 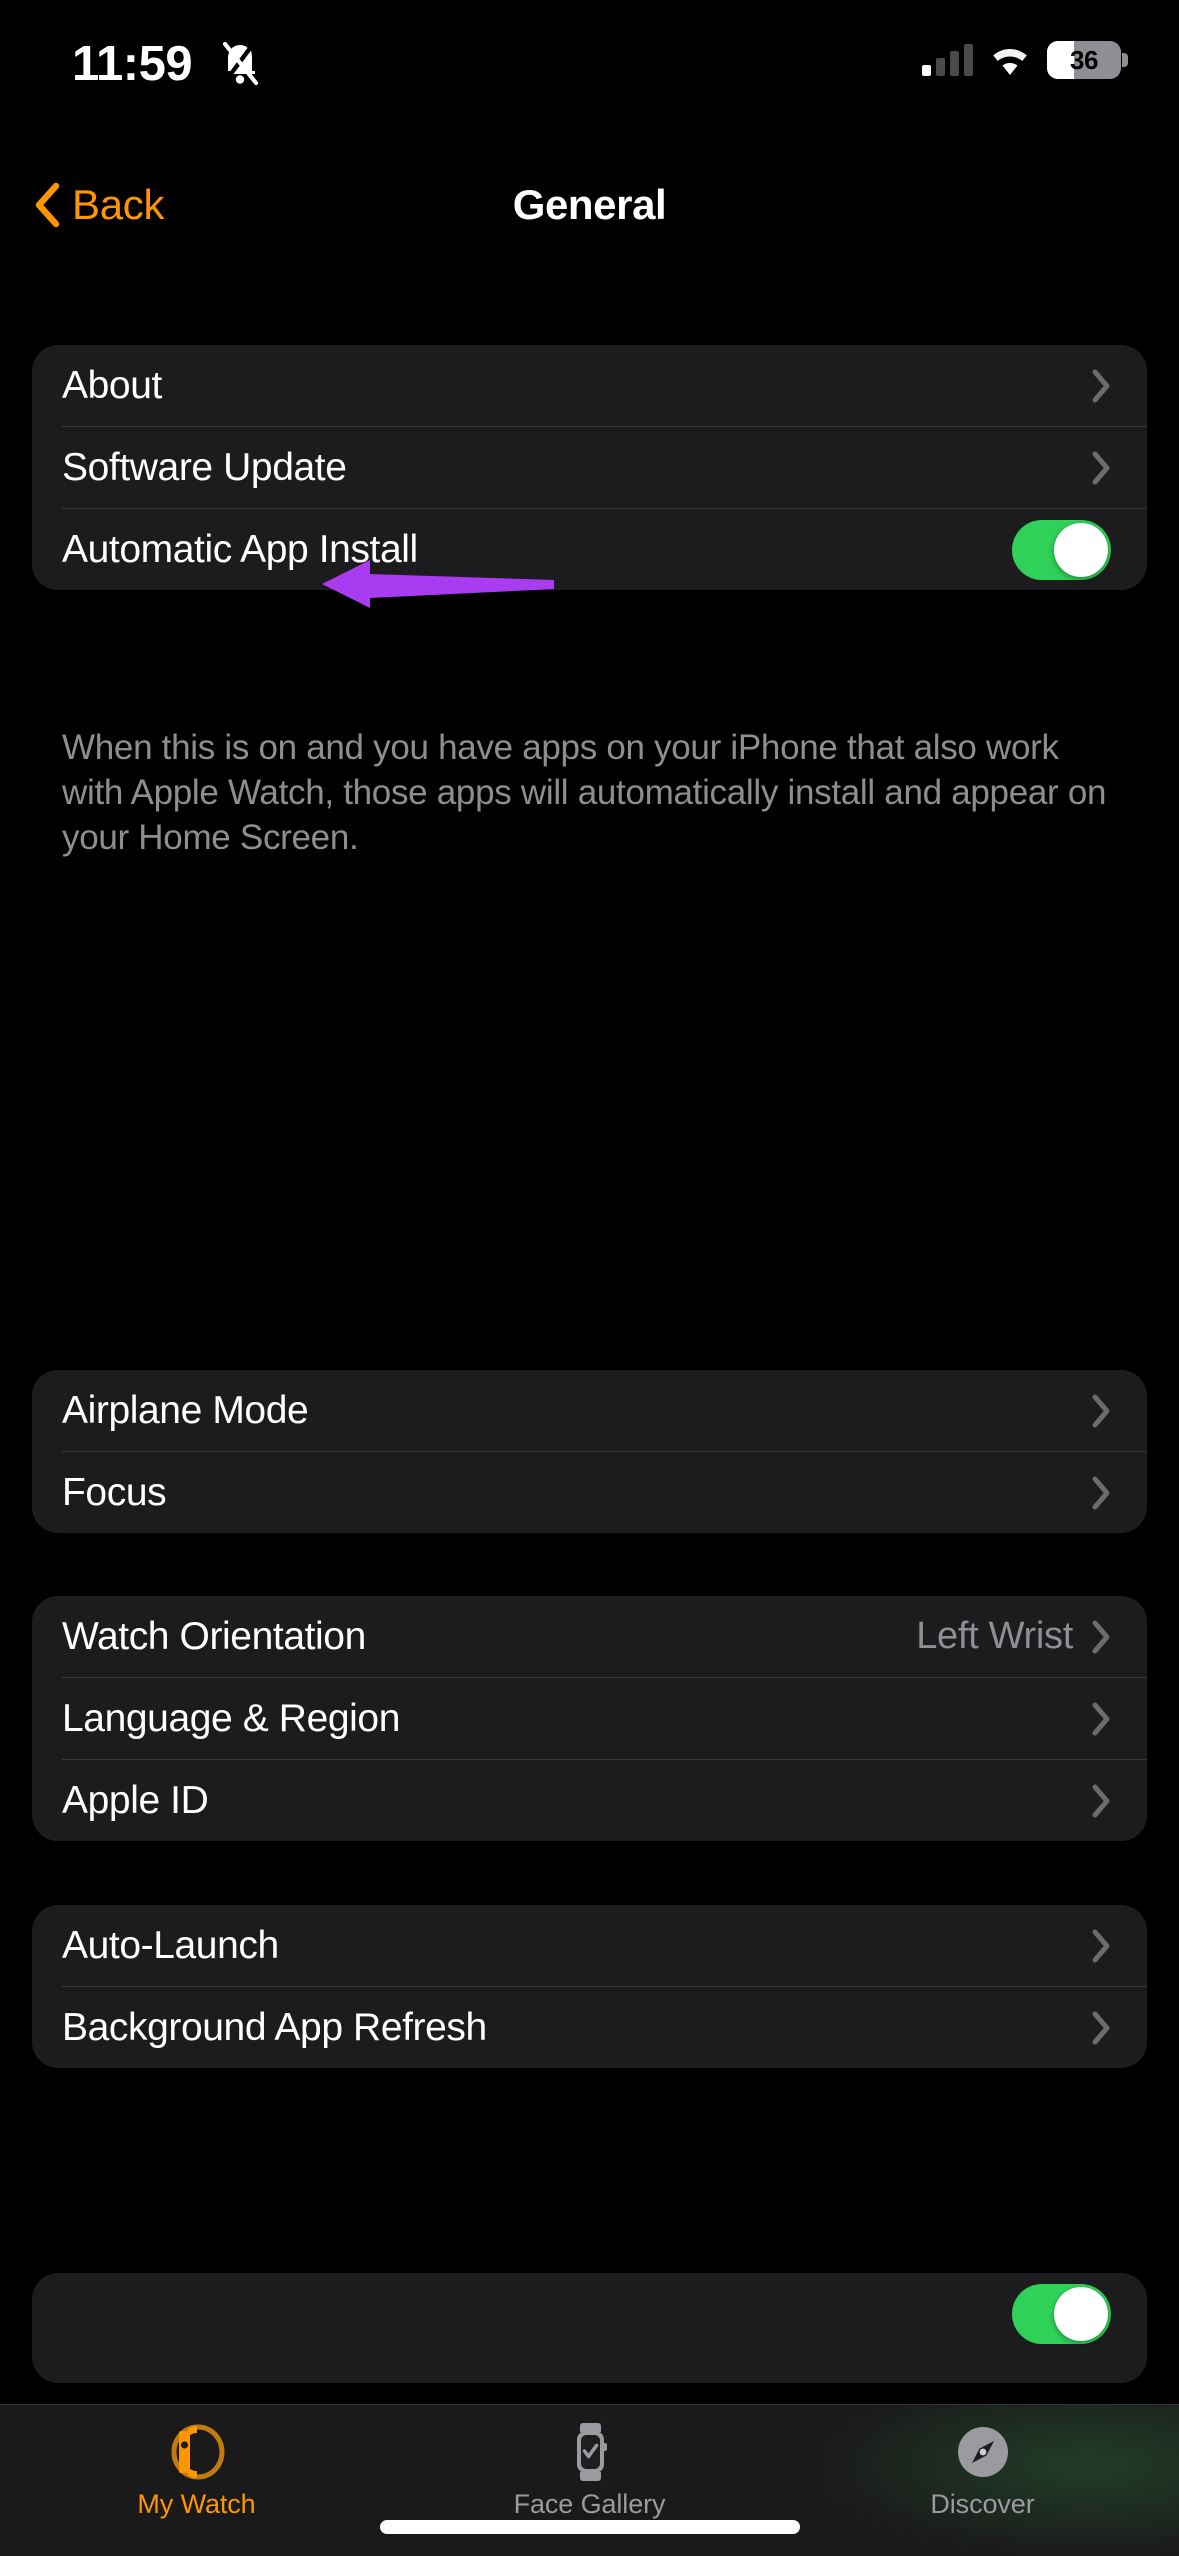 What do you see at coordinates (589, 2527) in the screenshot?
I see `home-indicator` at bounding box center [589, 2527].